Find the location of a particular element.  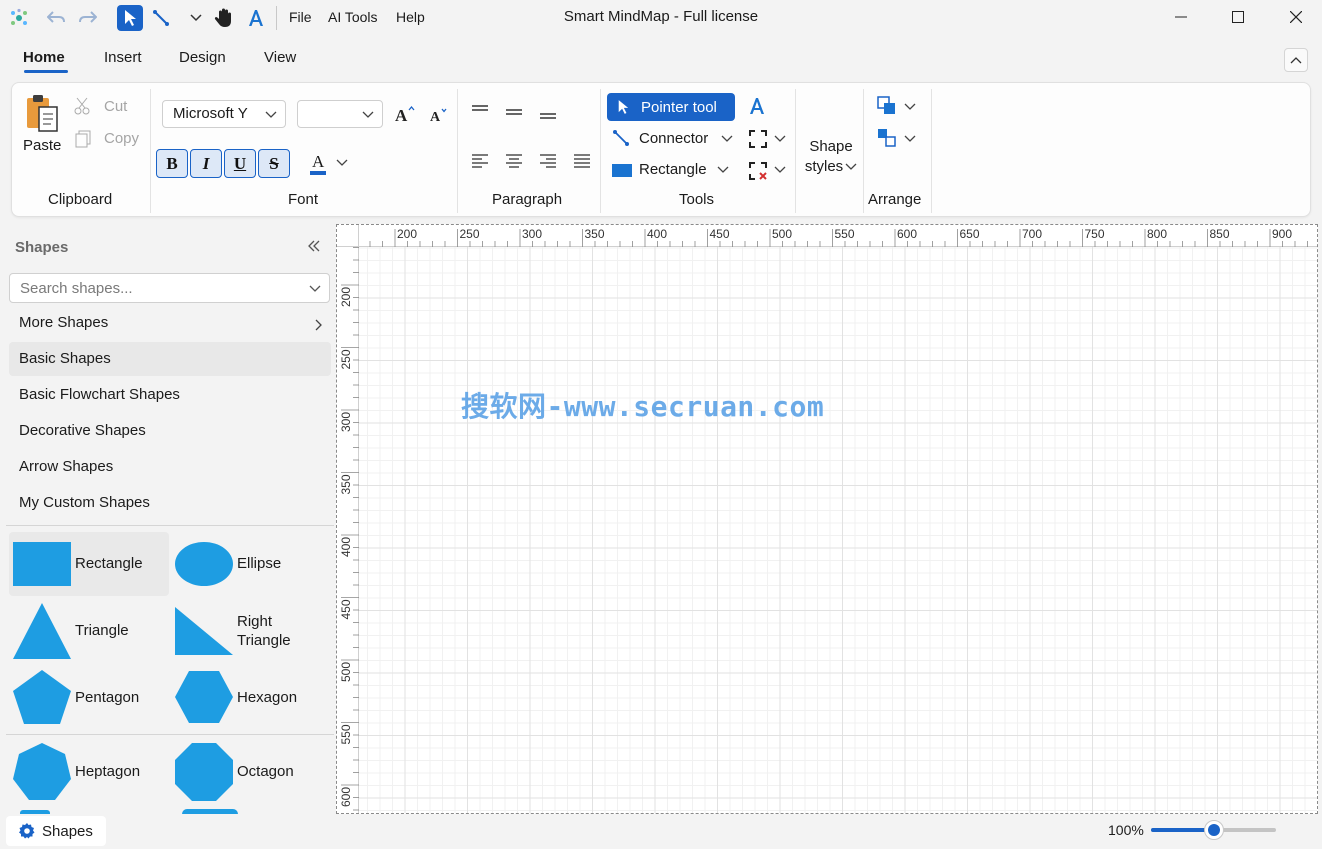

font-size-combo is located at coordinates (340, 114).